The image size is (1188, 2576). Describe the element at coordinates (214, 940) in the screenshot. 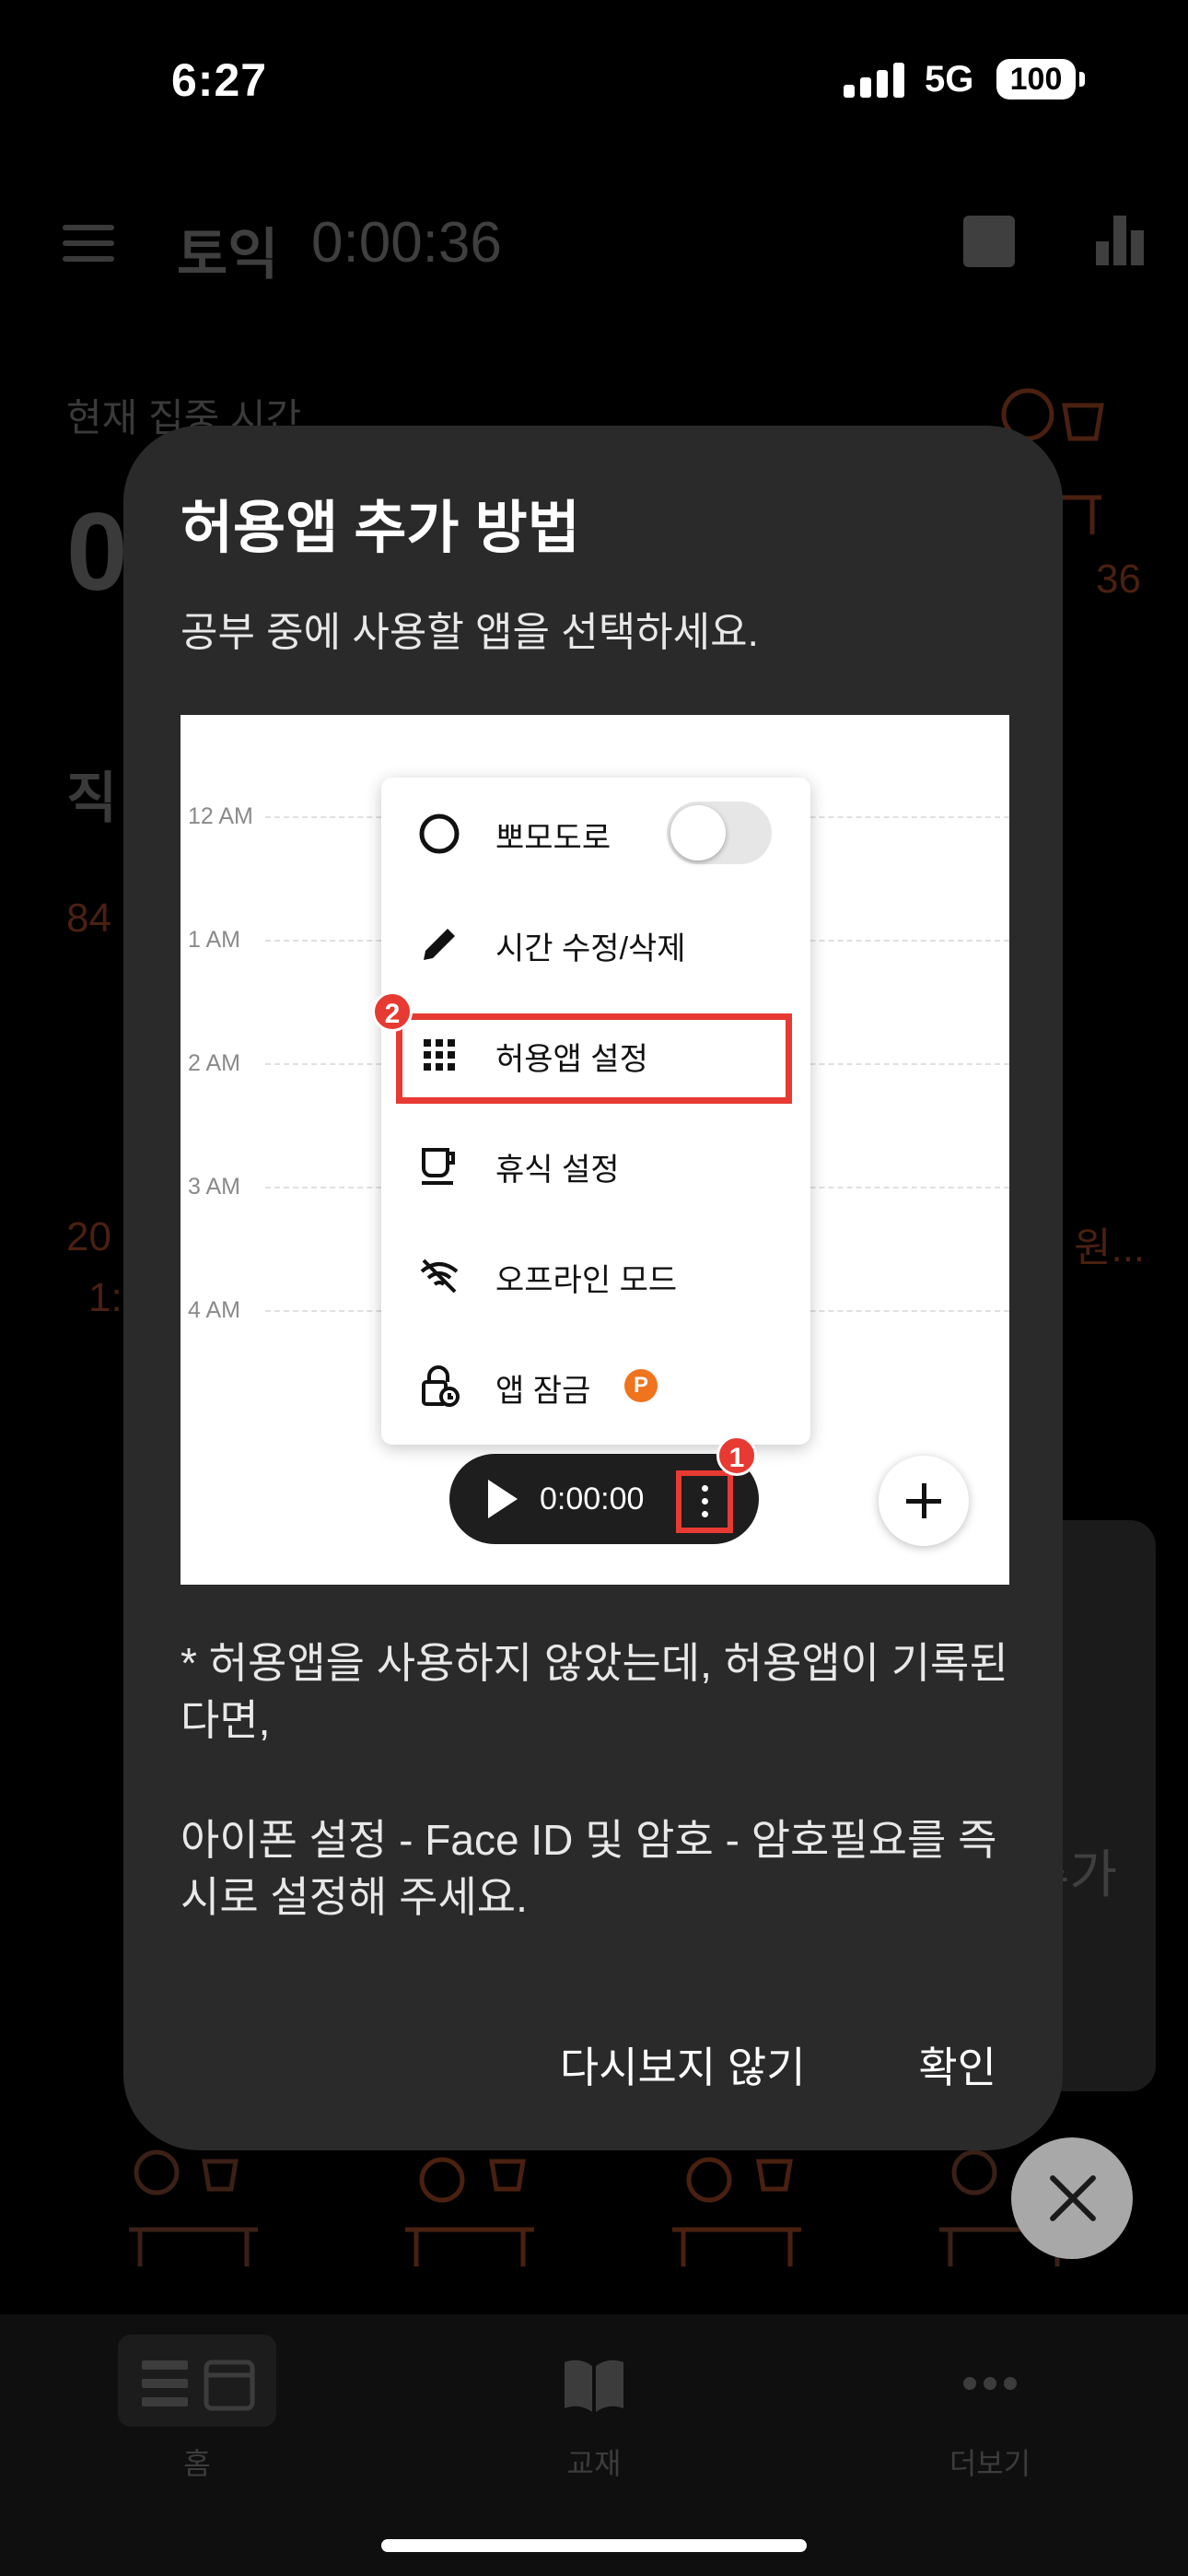

I see `hour-label: 1 AM` at that location.